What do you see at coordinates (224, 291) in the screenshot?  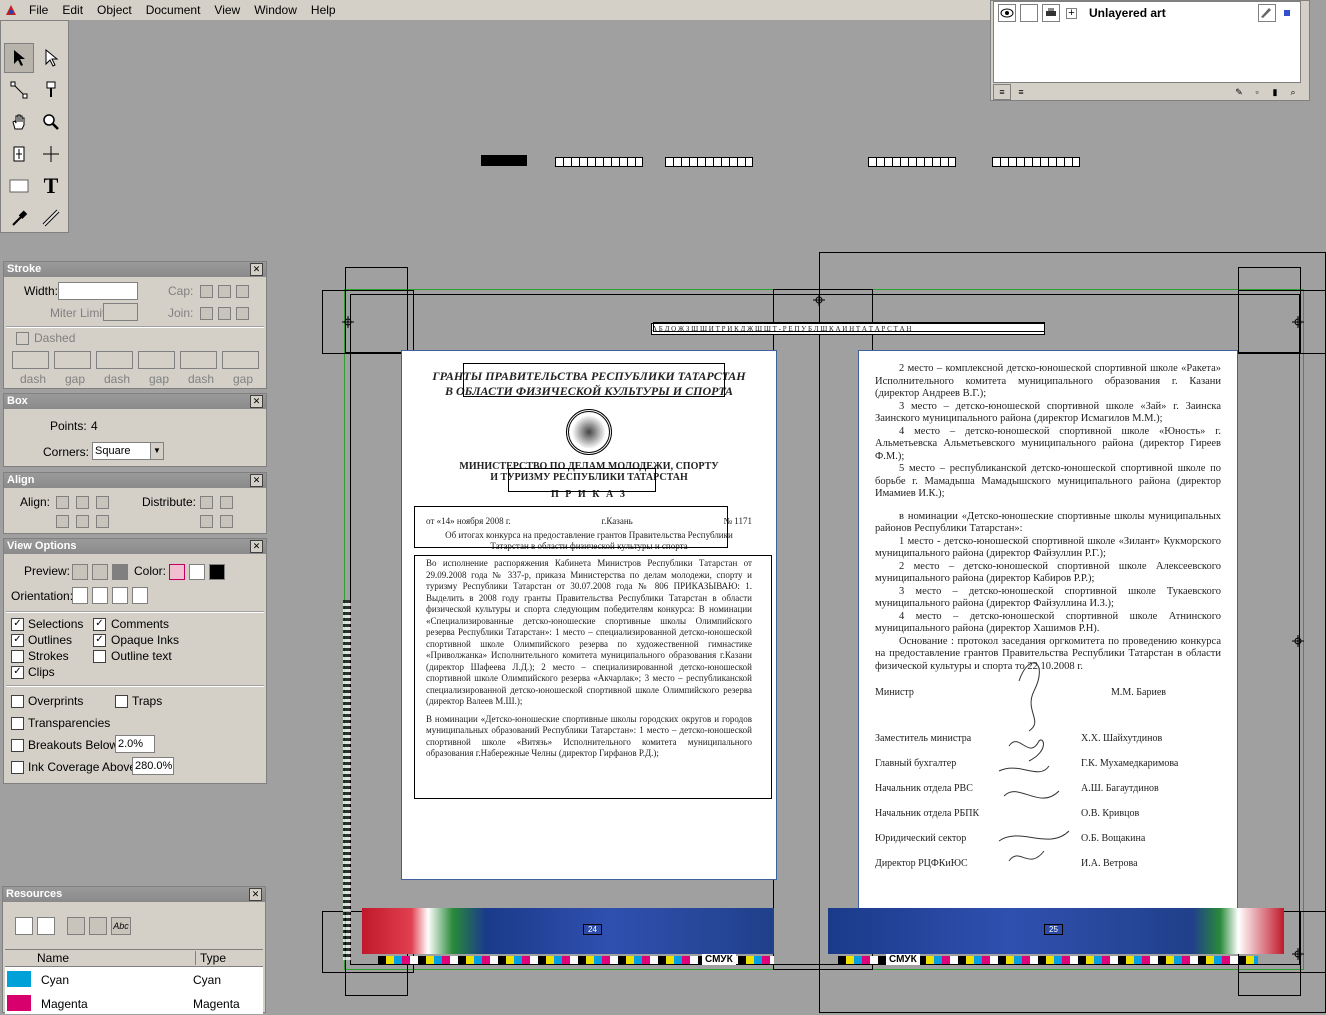 I see `cap-round-icon` at bounding box center [224, 291].